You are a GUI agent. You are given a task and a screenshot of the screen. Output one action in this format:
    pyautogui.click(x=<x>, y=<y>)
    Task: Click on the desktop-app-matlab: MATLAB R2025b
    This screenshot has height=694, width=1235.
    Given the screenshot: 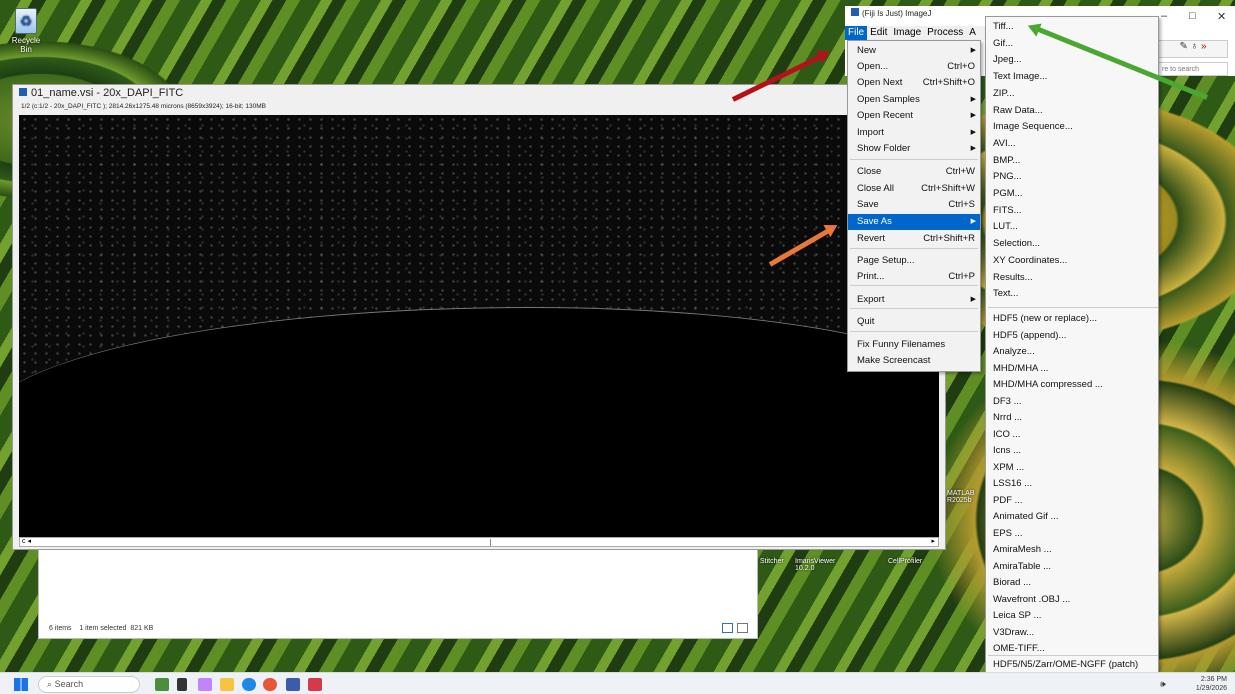 What is the action you would take?
    pyautogui.click(x=964, y=497)
    